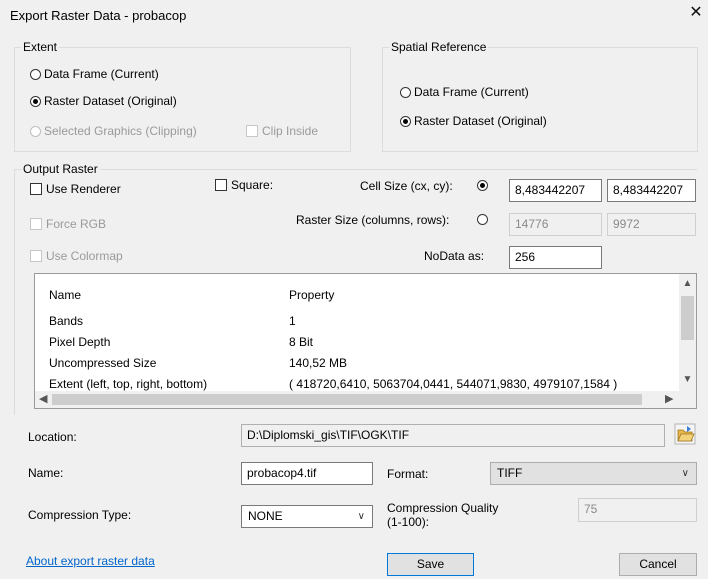  I want to click on rows-input: 9972, so click(651, 224).